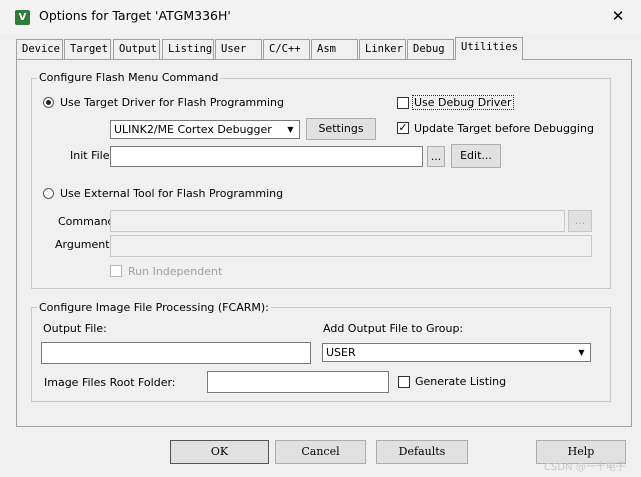 This screenshot has height=477, width=641. Describe the element at coordinates (351, 246) in the screenshot. I see `arguments-input` at that location.